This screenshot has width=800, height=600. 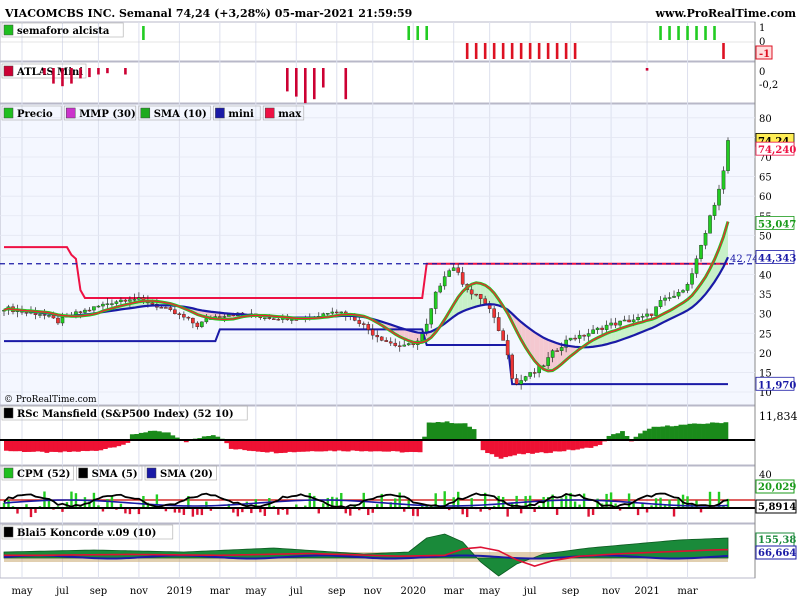 What do you see at coordinates (35, 114) in the screenshot?
I see `legend-label: Precio` at bounding box center [35, 114].